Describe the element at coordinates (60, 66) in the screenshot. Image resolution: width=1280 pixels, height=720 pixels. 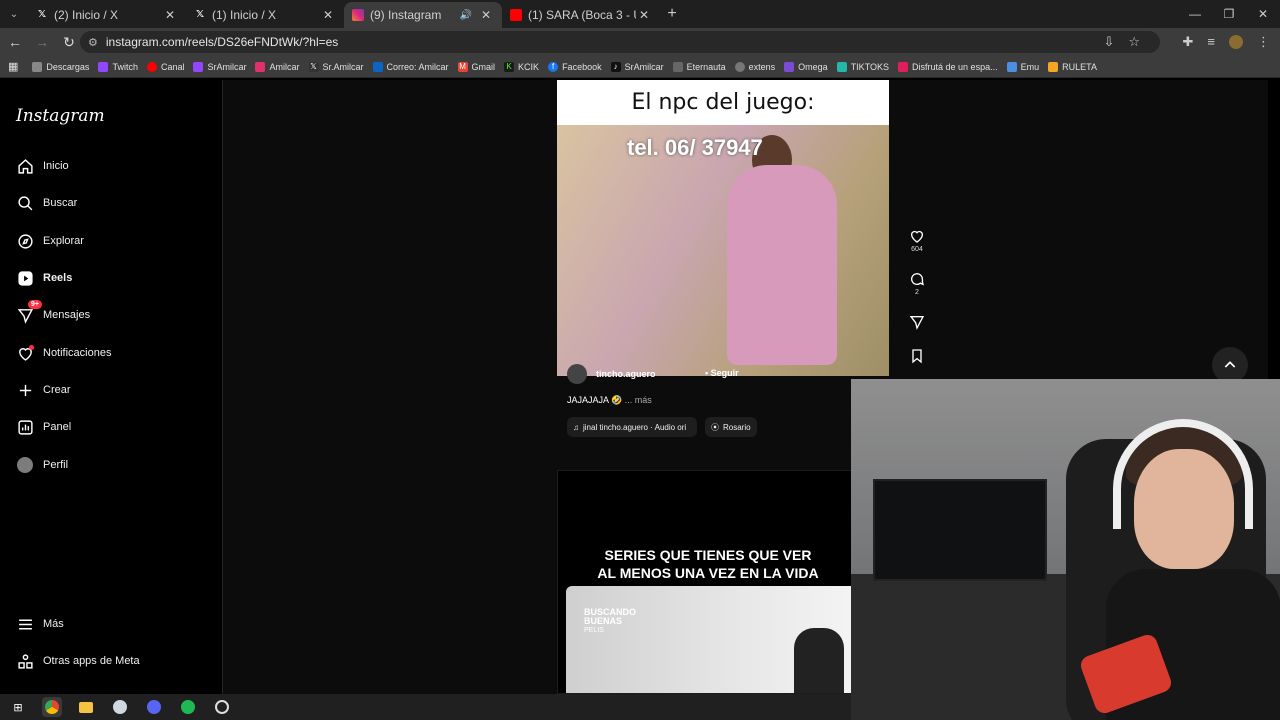
I see `bookmark-item: Descargas` at that location.